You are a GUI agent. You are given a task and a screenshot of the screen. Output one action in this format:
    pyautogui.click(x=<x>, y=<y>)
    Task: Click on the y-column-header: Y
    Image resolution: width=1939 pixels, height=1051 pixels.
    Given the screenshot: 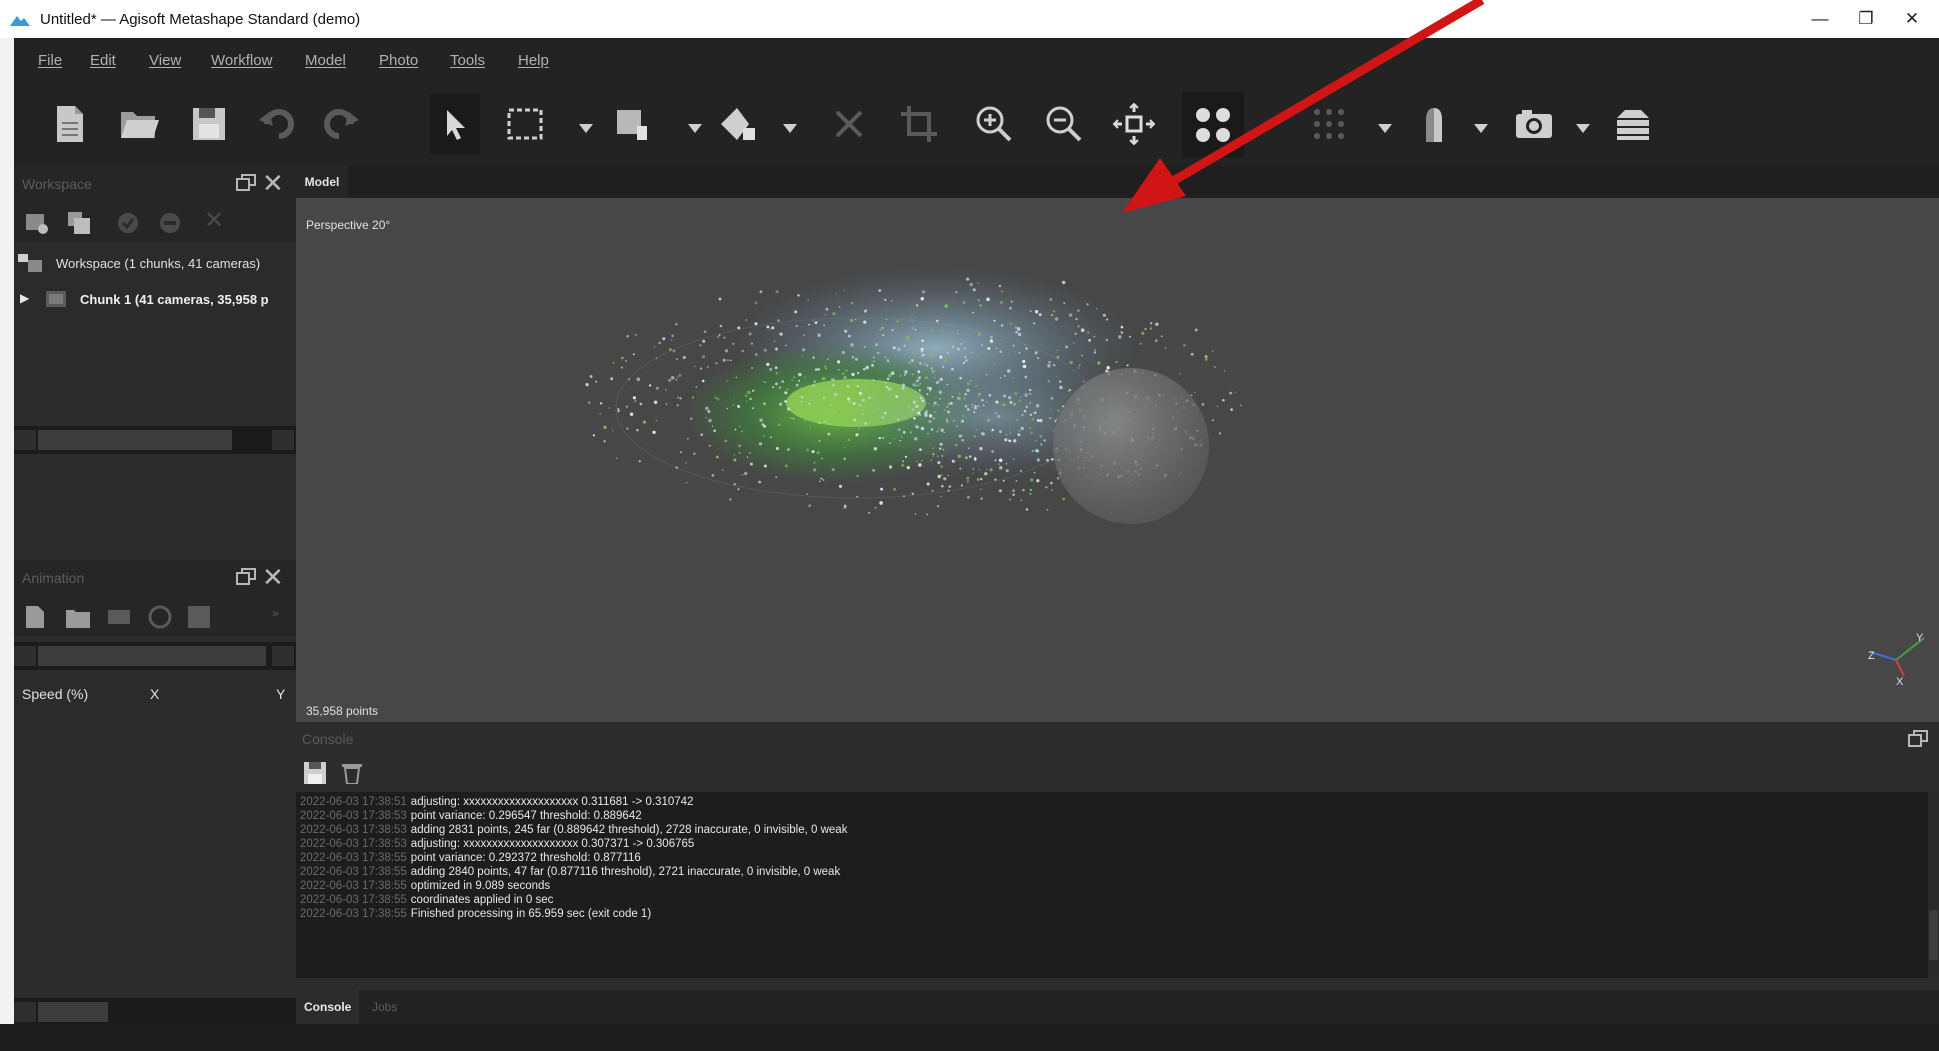 What is the action you would take?
    pyautogui.click(x=280, y=694)
    